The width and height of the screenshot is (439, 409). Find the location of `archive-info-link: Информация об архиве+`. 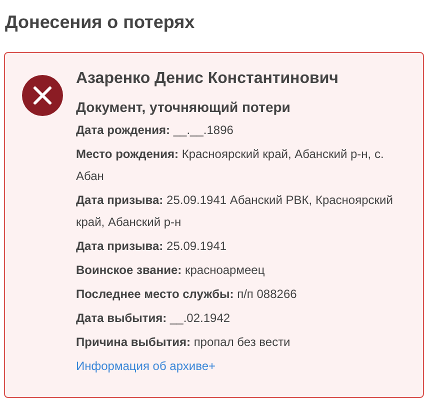

archive-info-link: Информация об архиве+ is located at coordinates (244, 366).